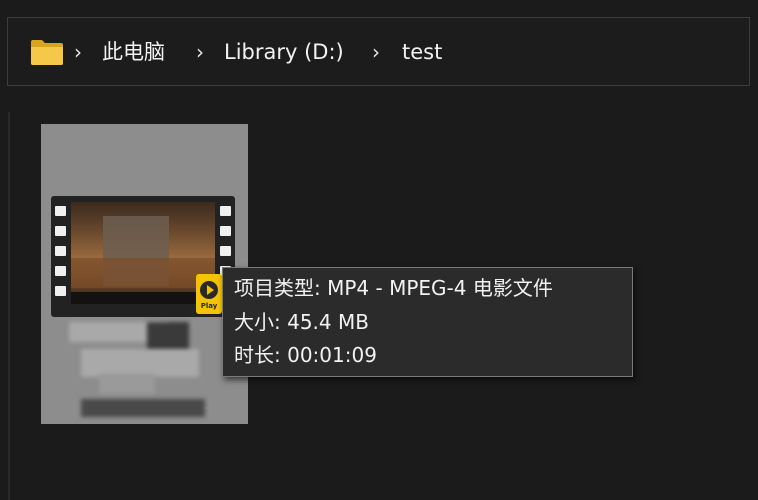 The image size is (758, 500). What do you see at coordinates (393, 288) in the screenshot?
I see `tooltip-item-type: 项目类型: MP4 - MPEG-4 电影文件` at bounding box center [393, 288].